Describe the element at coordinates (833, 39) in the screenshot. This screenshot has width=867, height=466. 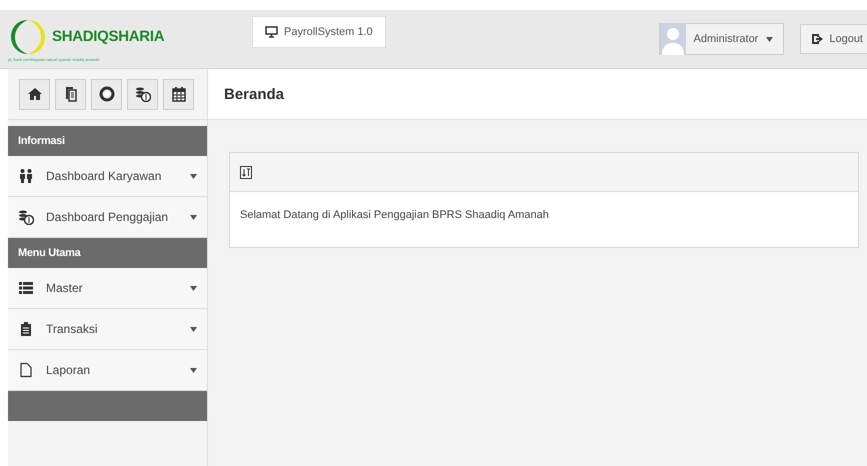
I see `logout-button: Logout` at that location.